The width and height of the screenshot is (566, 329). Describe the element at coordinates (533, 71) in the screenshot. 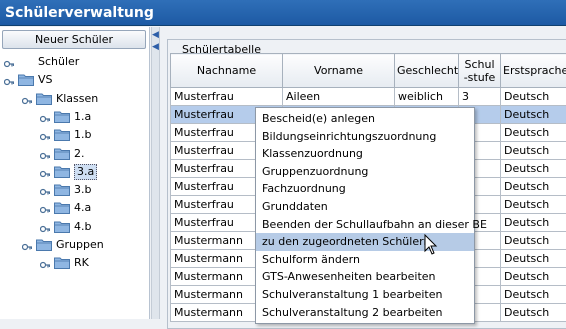

I see `column-header: Erstsprache` at that location.